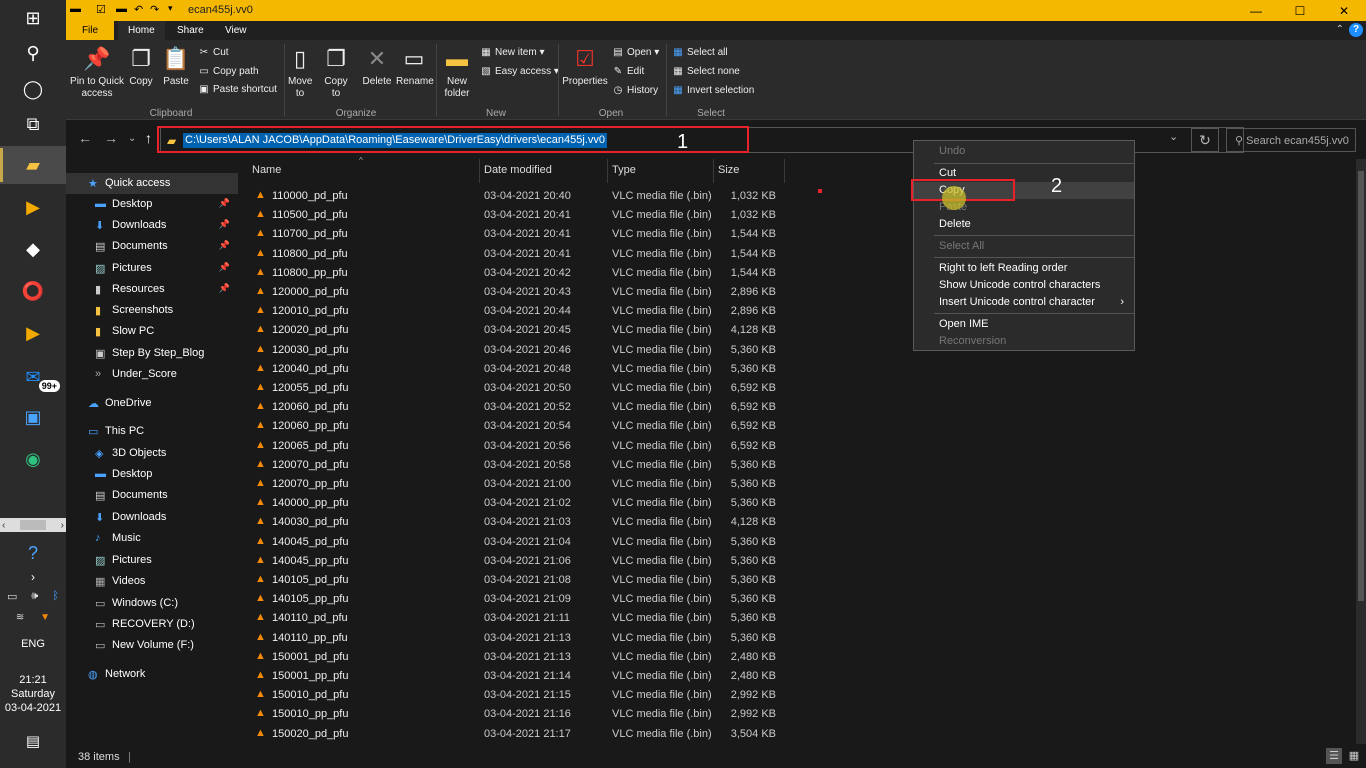  What do you see at coordinates (33, 291) in the screenshot?
I see `opera-icon: ⭕` at bounding box center [33, 291].